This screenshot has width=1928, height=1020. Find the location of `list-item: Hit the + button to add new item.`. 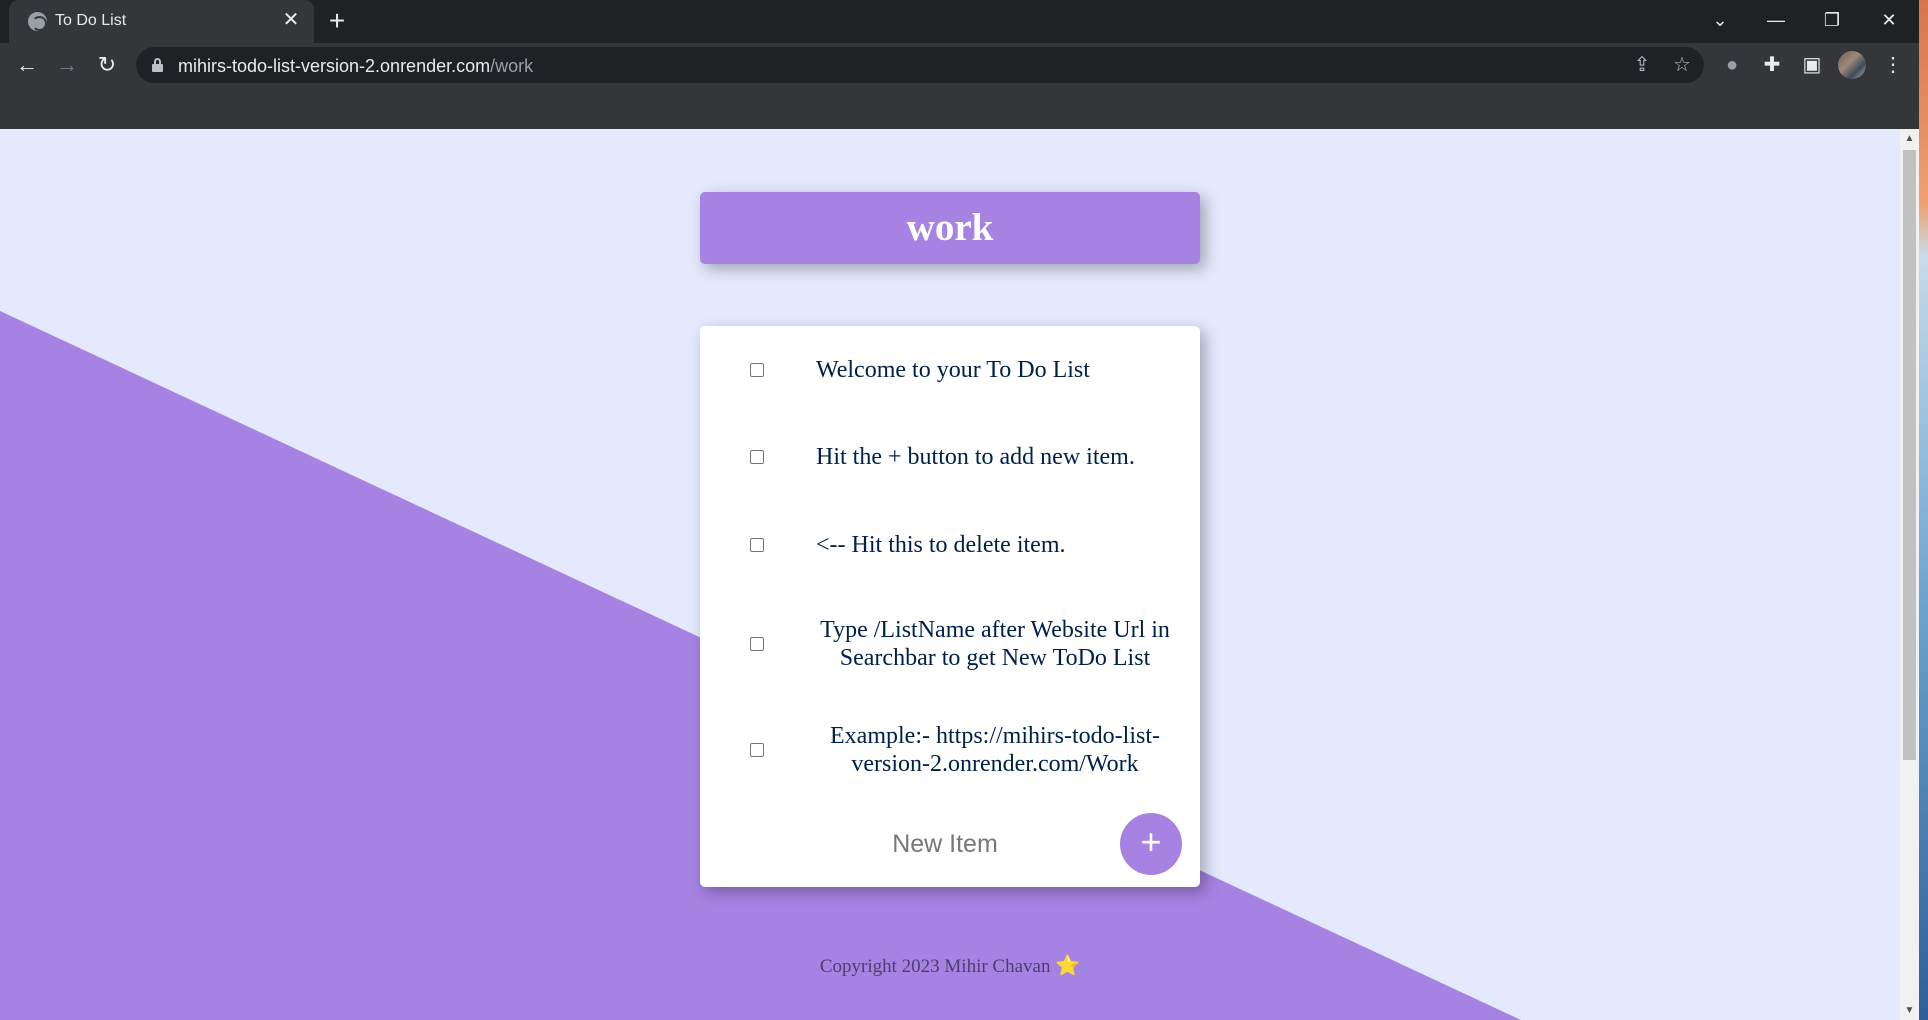

list-item: Hit the + button to add new item. is located at coordinates (950, 457).